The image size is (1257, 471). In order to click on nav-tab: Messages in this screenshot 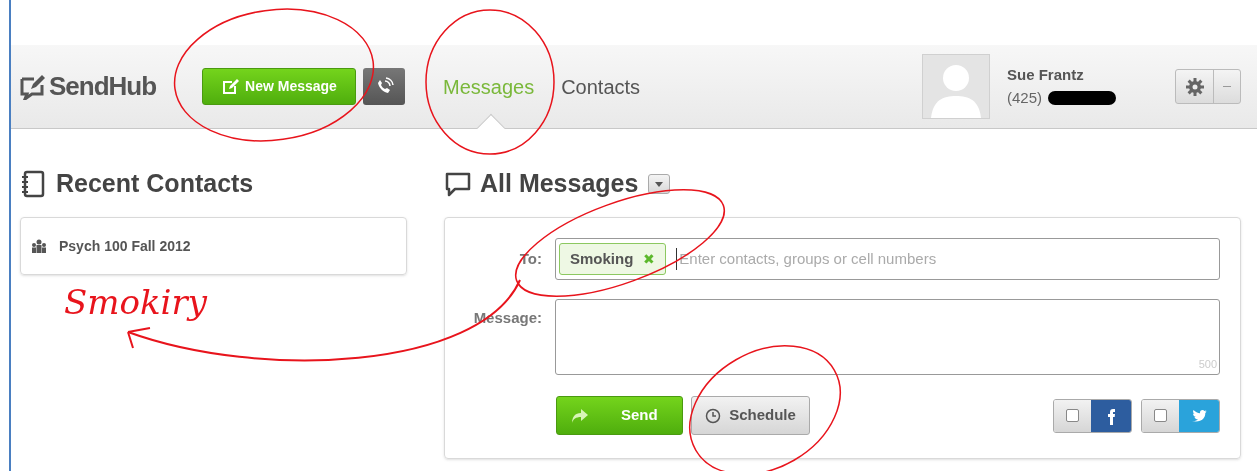, I will do `click(489, 86)`.